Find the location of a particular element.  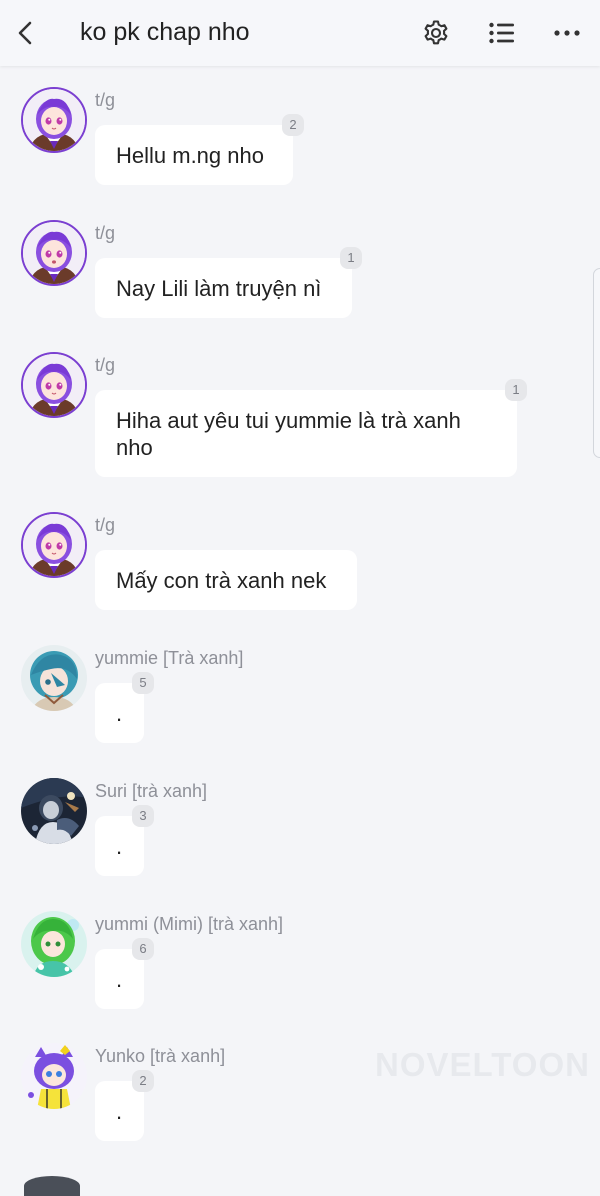

message-bubble: Hellu m.ng nho is located at coordinates (194, 155).